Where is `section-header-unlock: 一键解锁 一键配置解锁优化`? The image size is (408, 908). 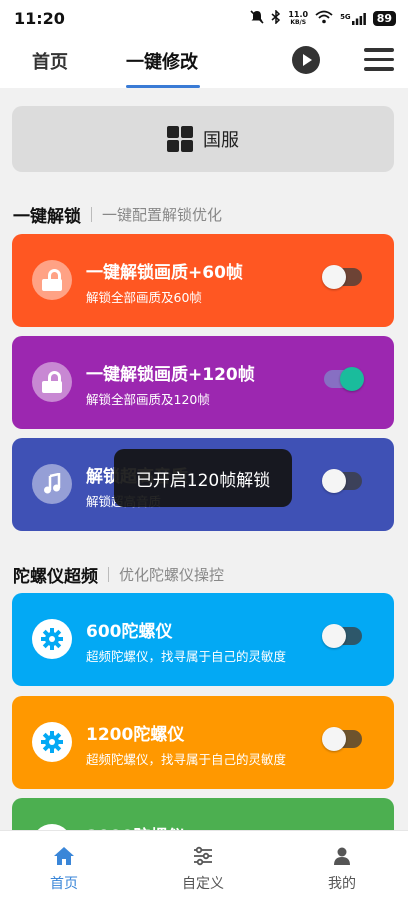
section-header-unlock: 一键解锁 一键配置解锁优化 is located at coordinates (117, 214).